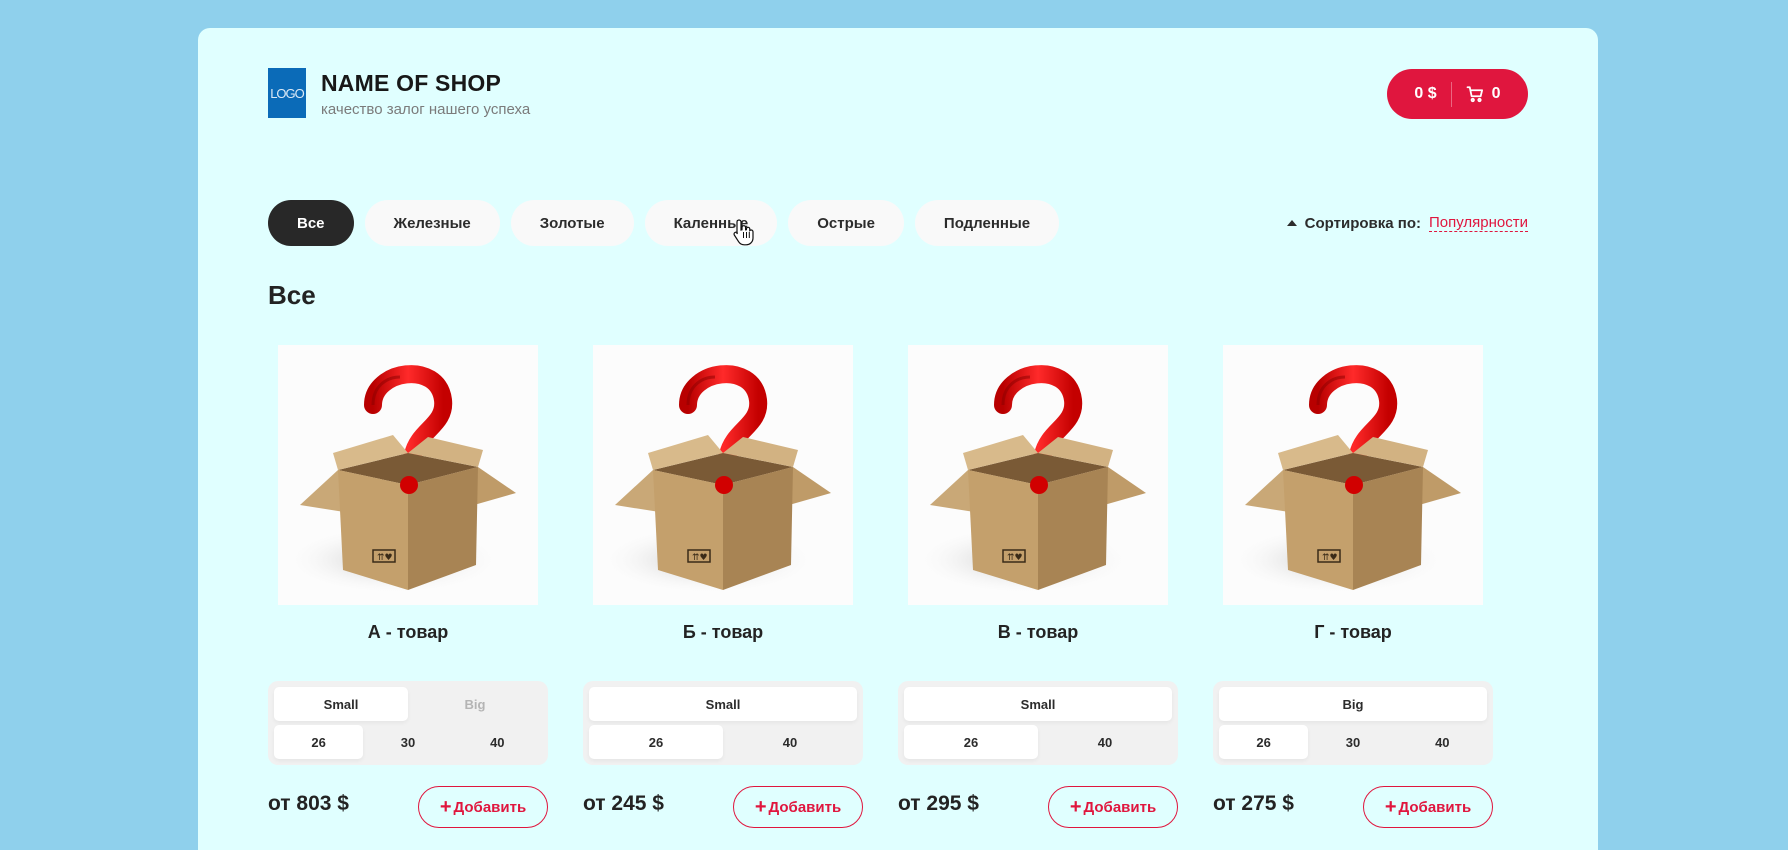 The width and height of the screenshot is (1788, 850). What do you see at coordinates (1353, 632) in the screenshot?
I see `product-title: Г - товар` at bounding box center [1353, 632].